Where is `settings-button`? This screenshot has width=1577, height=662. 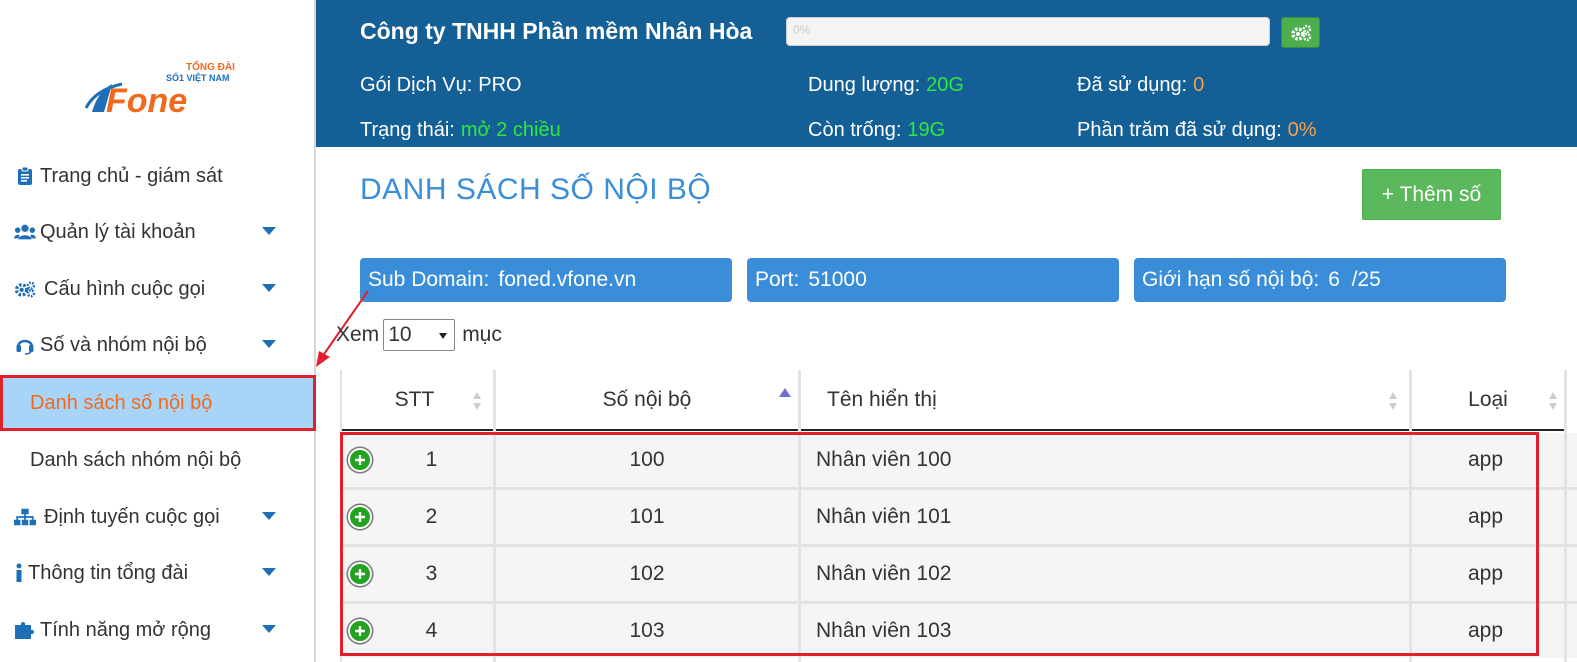
settings-button is located at coordinates (1300, 32).